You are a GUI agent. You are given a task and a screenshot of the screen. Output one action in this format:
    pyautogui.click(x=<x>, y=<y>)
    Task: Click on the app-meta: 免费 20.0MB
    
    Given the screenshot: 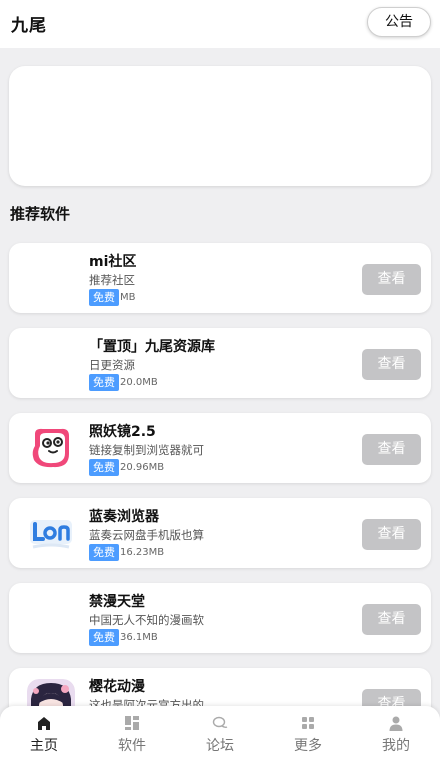 What is the action you would take?
    pyautogui.click(x=123, y=382)
    